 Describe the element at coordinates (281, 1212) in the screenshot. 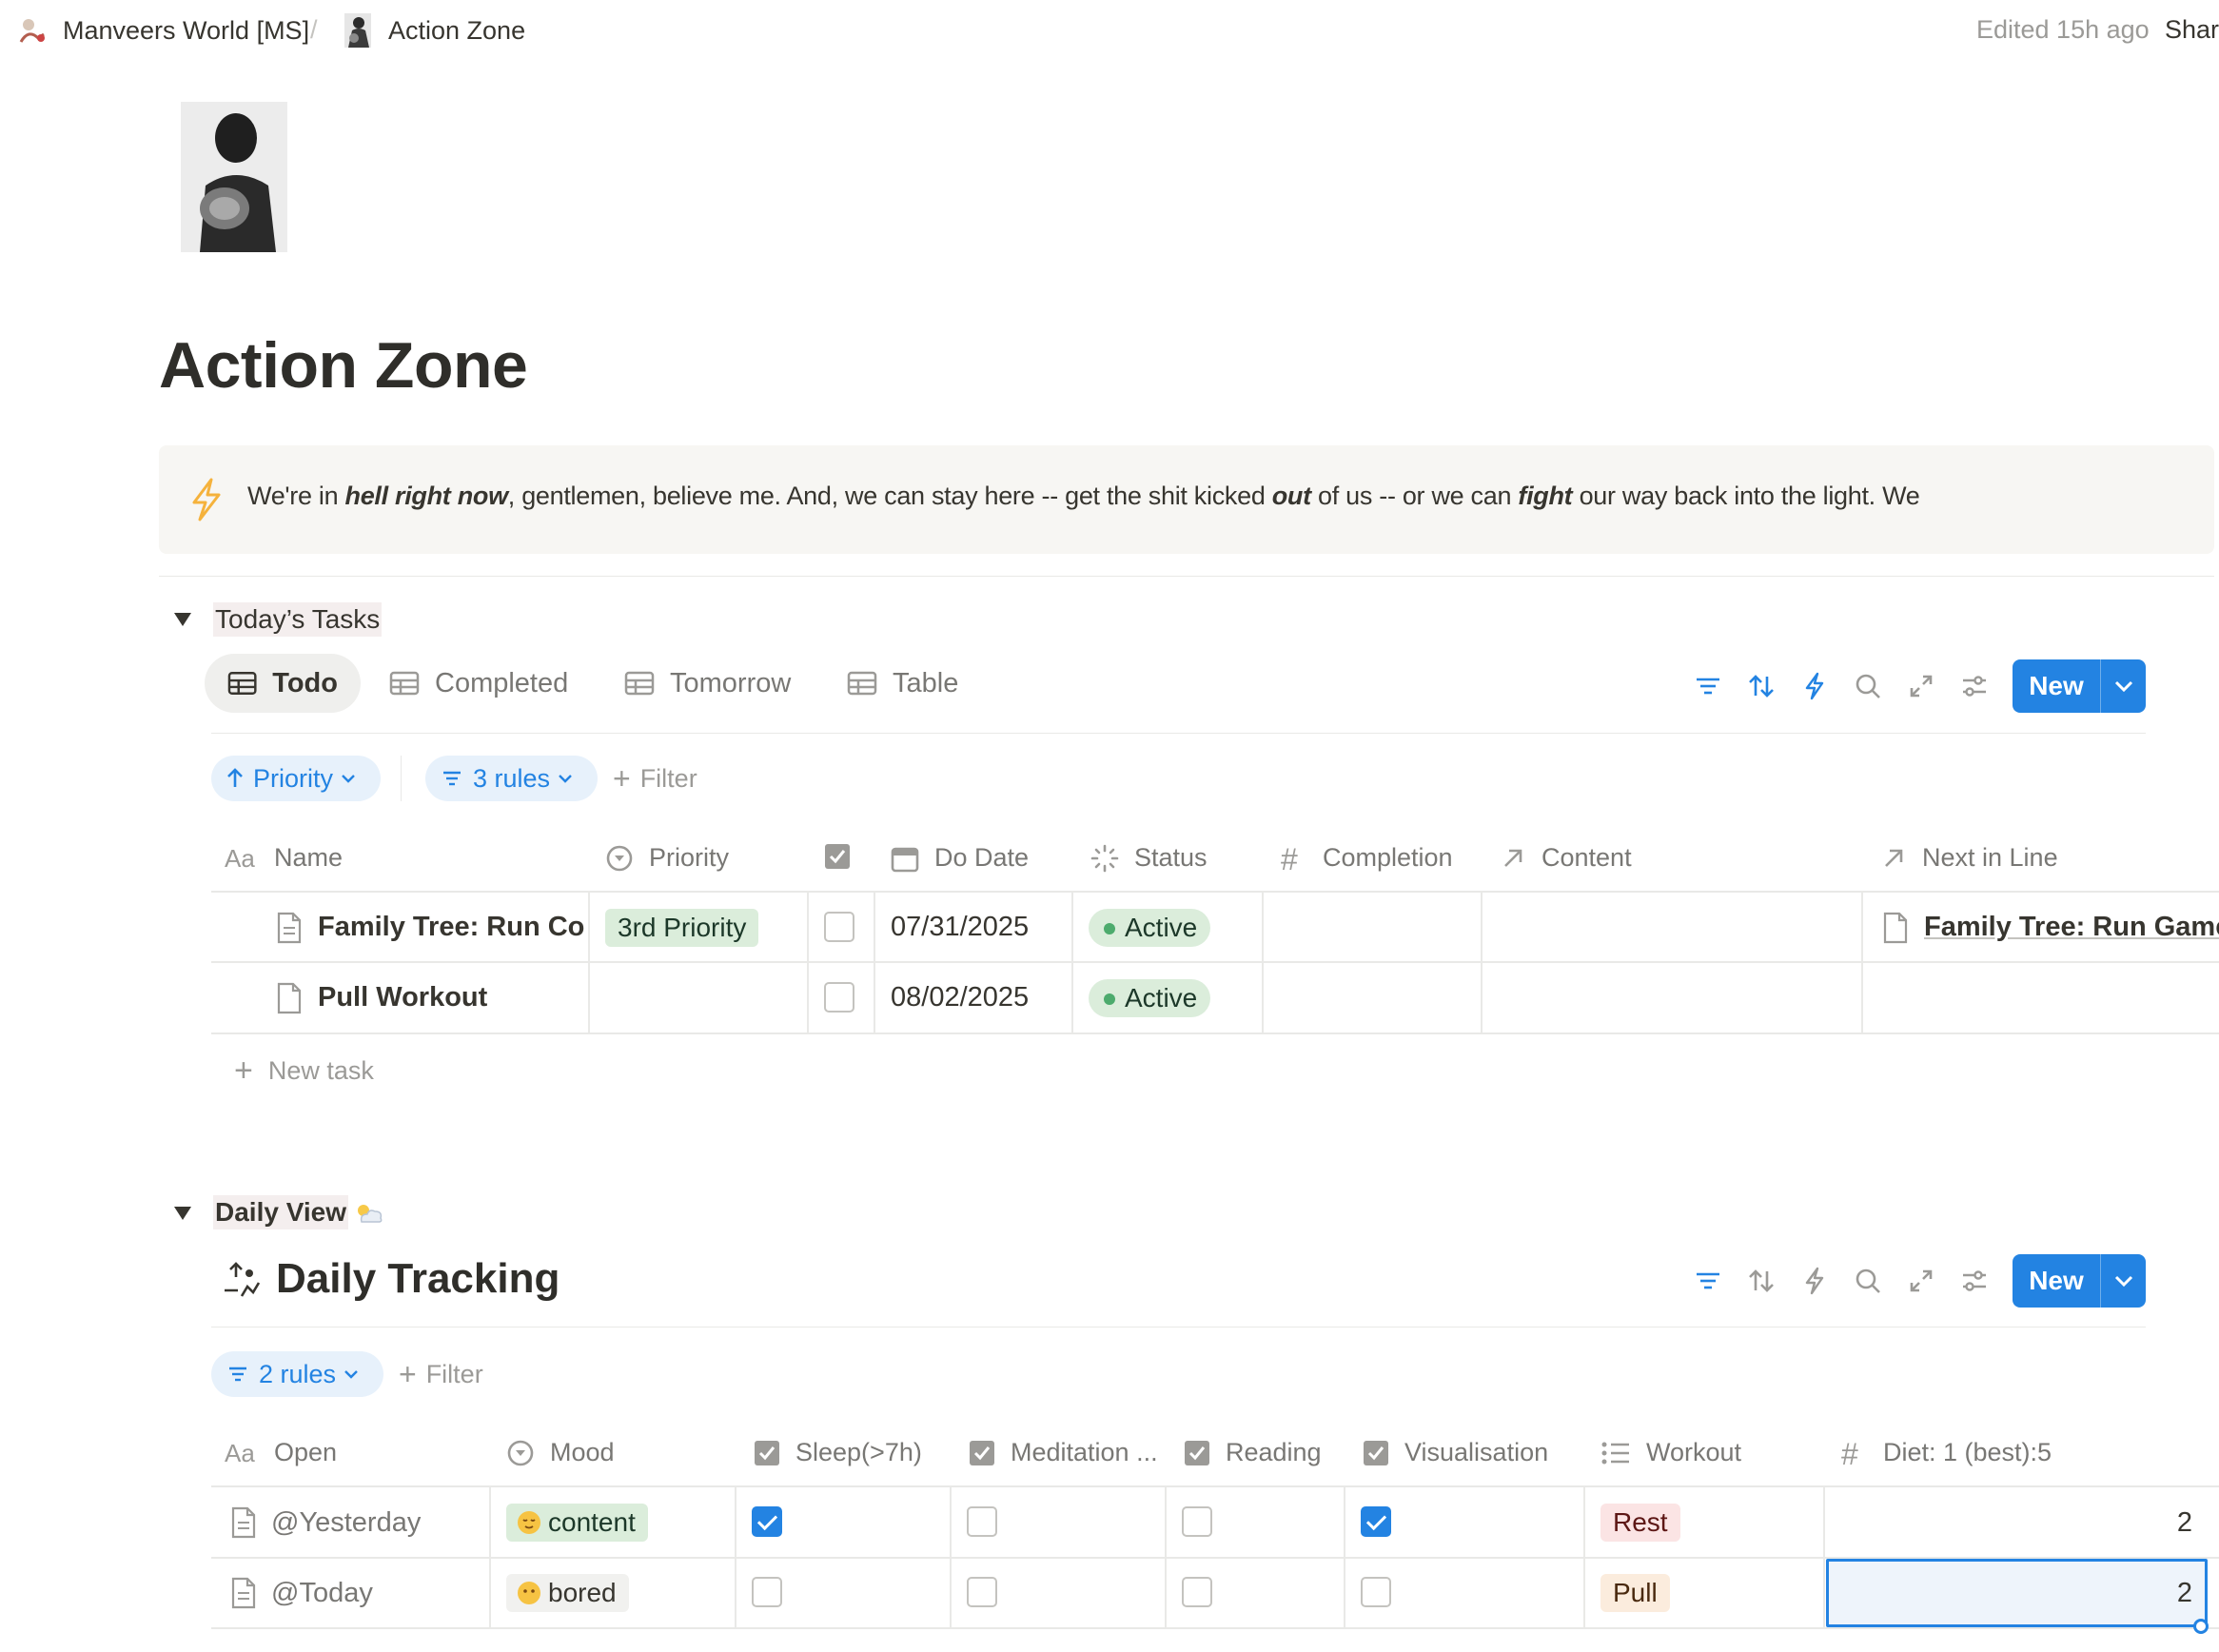

I see `toggle-daily-view: Daily View` at that location.